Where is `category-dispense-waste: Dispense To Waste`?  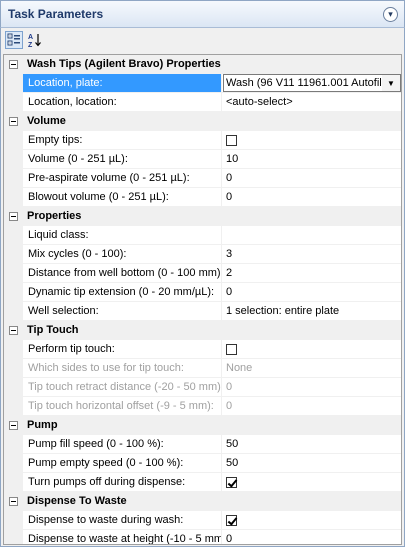 category-dispense-waste: Dispense To Waste is located at coordinates (202, 501).